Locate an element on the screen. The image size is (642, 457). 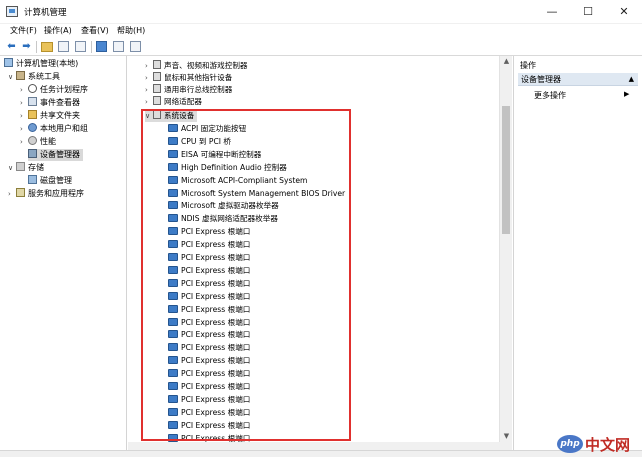
tree-item-storage: ∨ 存储 is located at coordinates (26, 168).